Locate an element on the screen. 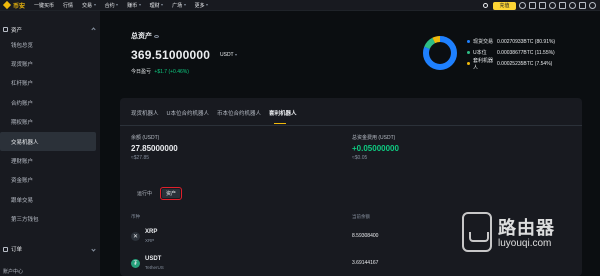 Image resolution: width=600 pixels, height=276 pixels. nav-more: 更多 is located at coordinates (202, 5).